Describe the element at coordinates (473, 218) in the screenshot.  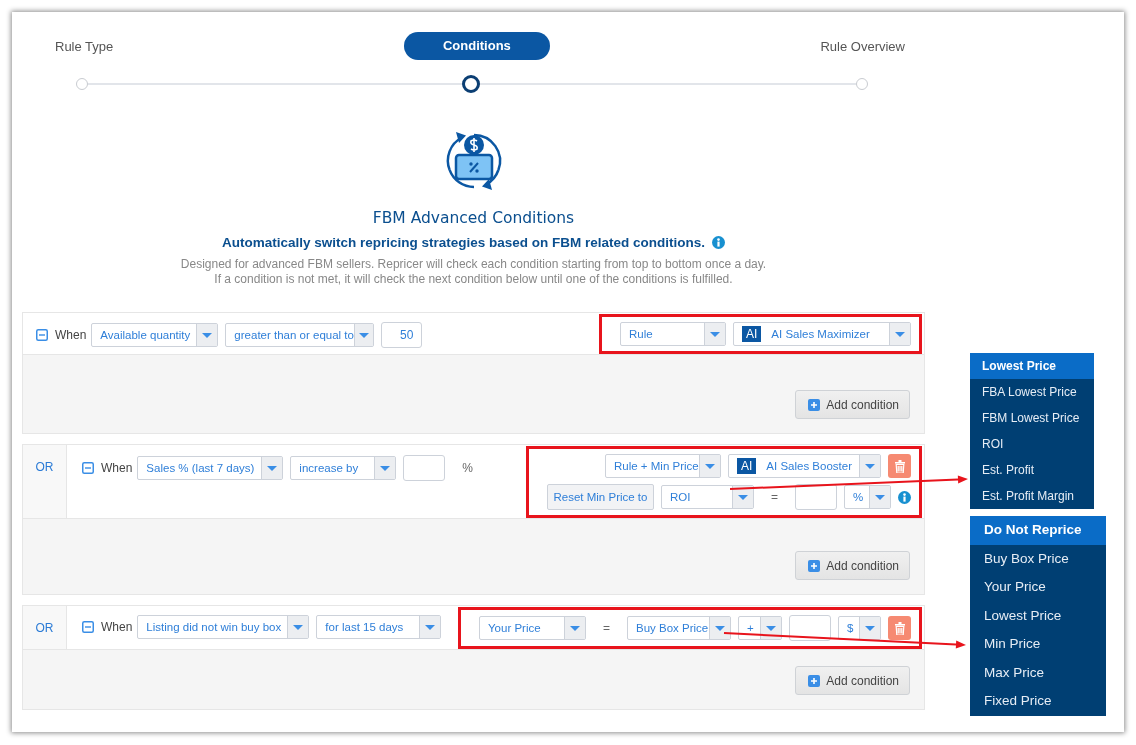
I see `section-title: FBM Advanced Conditions` at that location.